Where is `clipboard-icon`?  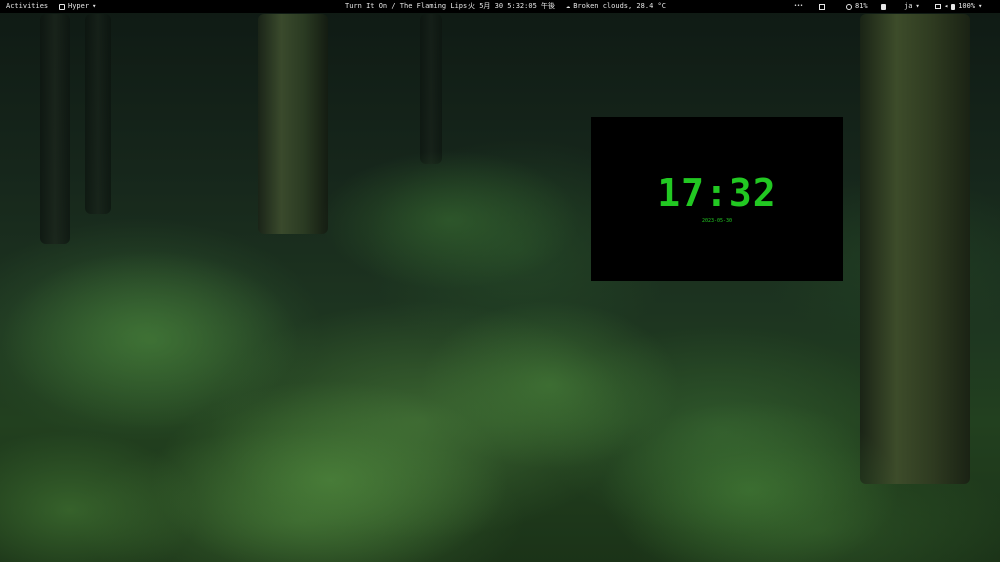 clipboard-icon is located at coordinates (883, 6).